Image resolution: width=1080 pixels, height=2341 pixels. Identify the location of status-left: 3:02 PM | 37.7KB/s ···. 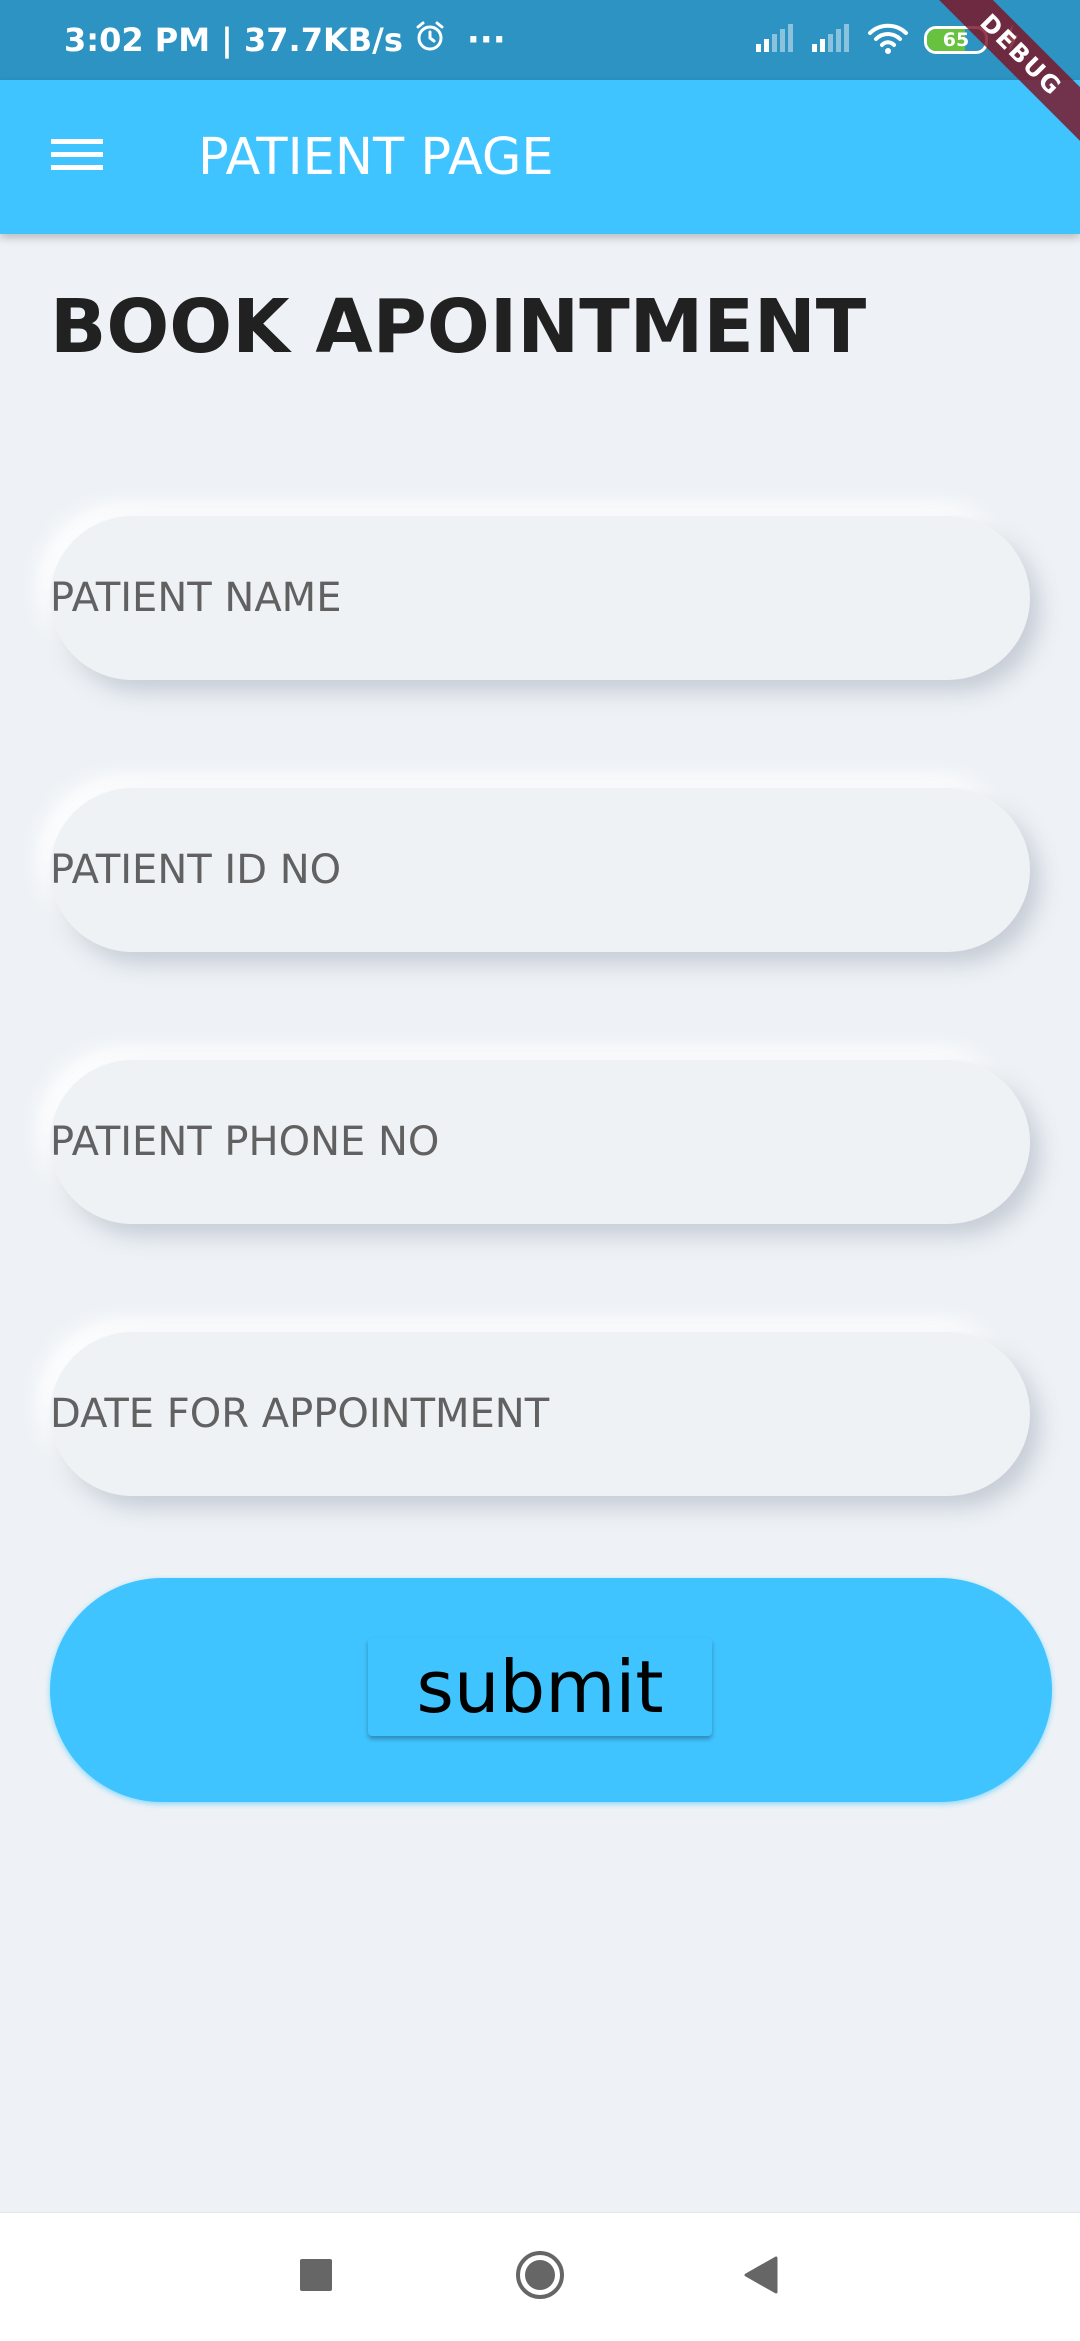
(285, 40).